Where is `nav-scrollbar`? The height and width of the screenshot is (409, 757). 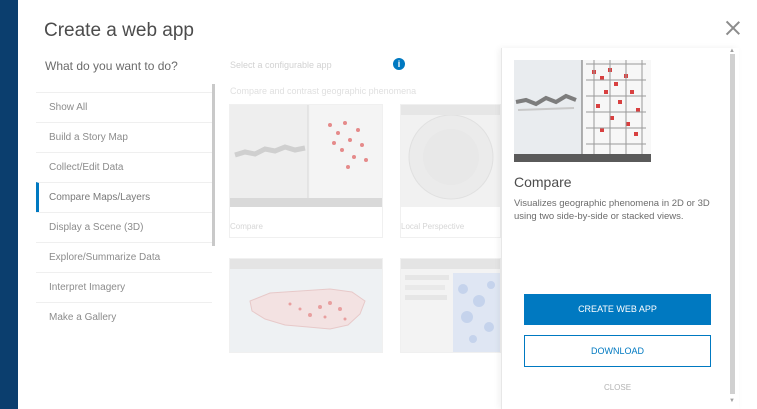 nav-scrollbar is located at coordinates (213, 165).